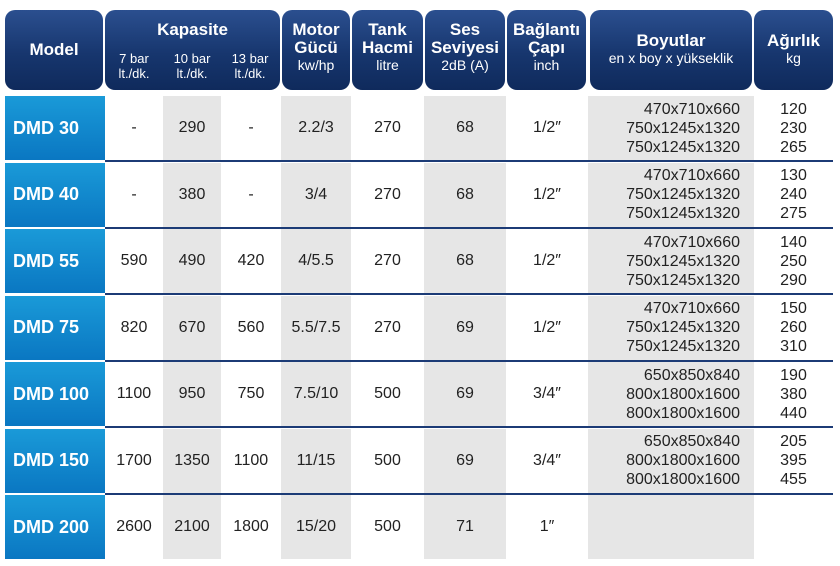 The width and height of the screenshot is (840, 566). What do you see at coordinates (793, 175) in the screenshot?
I see `agirlik-line: 130` at bounding box center [793, 175].